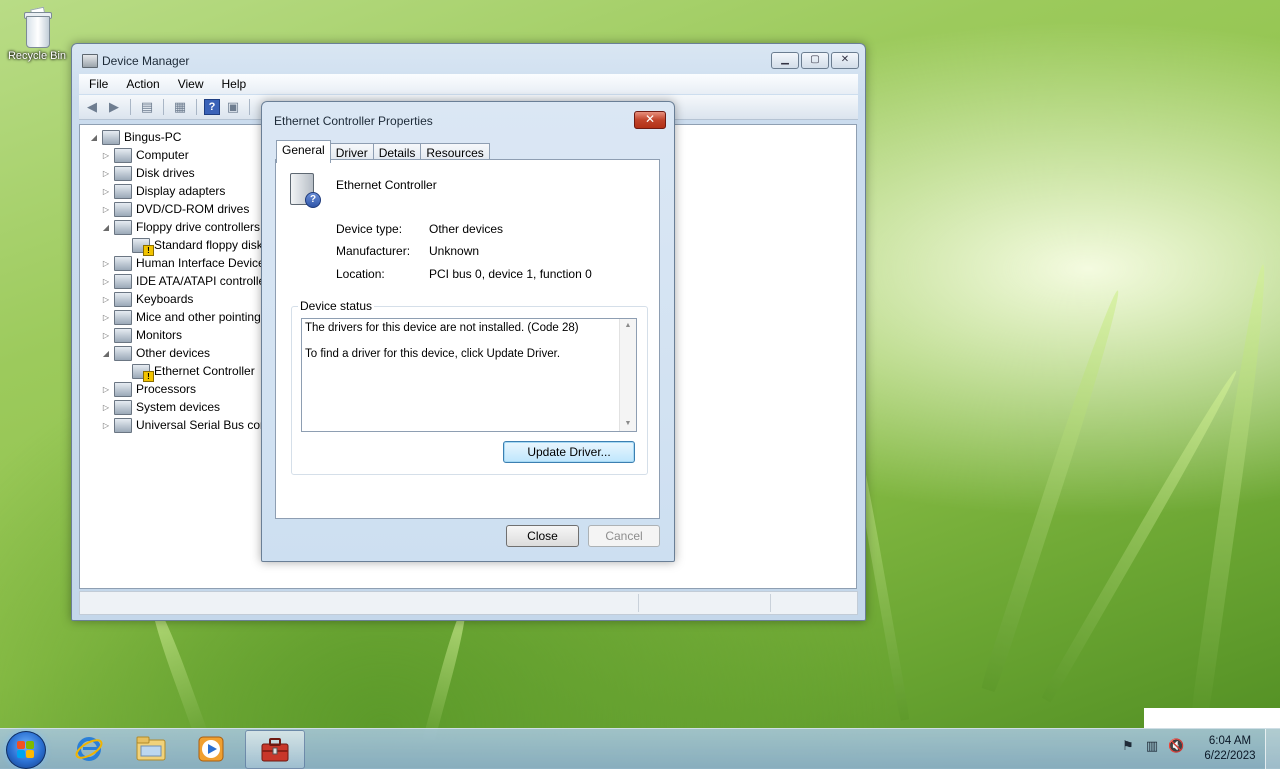 This screenshot has height=769, width=1280. Describe the element at coordinates (650, 120) in the screenshot. I see `dialog-close-button: ✕` at that location.